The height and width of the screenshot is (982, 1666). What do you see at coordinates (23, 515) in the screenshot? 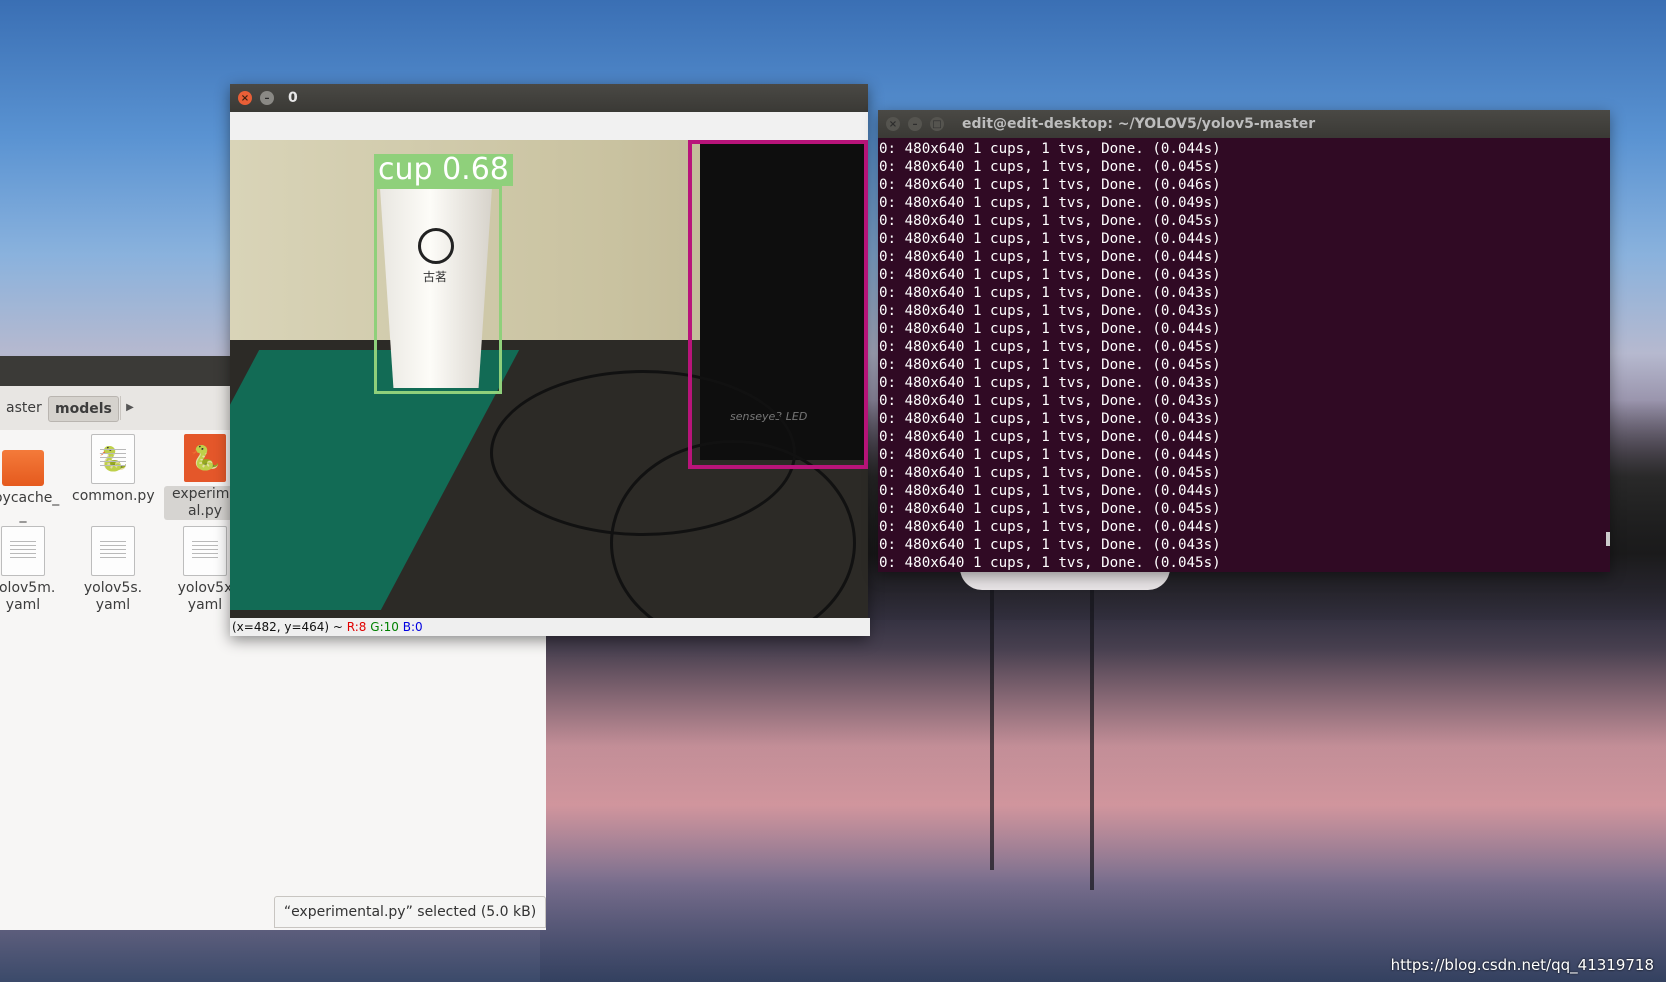
I see `file-name-line2: _` at bounding box center [23, 515].